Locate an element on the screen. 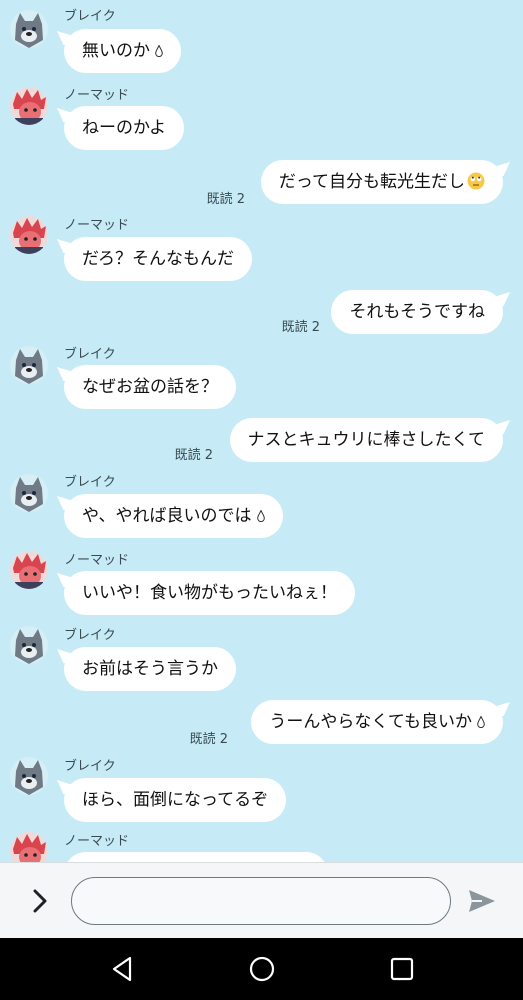  message-bubble: お前はそう言うか is located at coordinates (150, 669).